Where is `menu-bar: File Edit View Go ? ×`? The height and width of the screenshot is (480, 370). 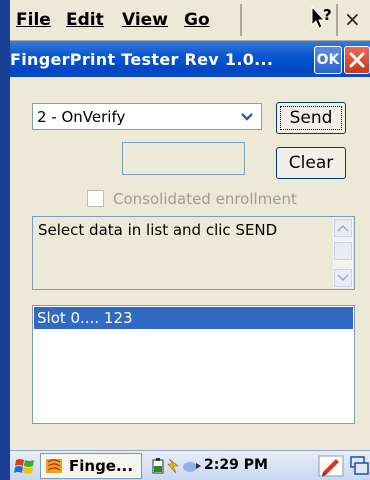 menu-bar: File Edit View Go ? × is located at coordinates (190, 20).